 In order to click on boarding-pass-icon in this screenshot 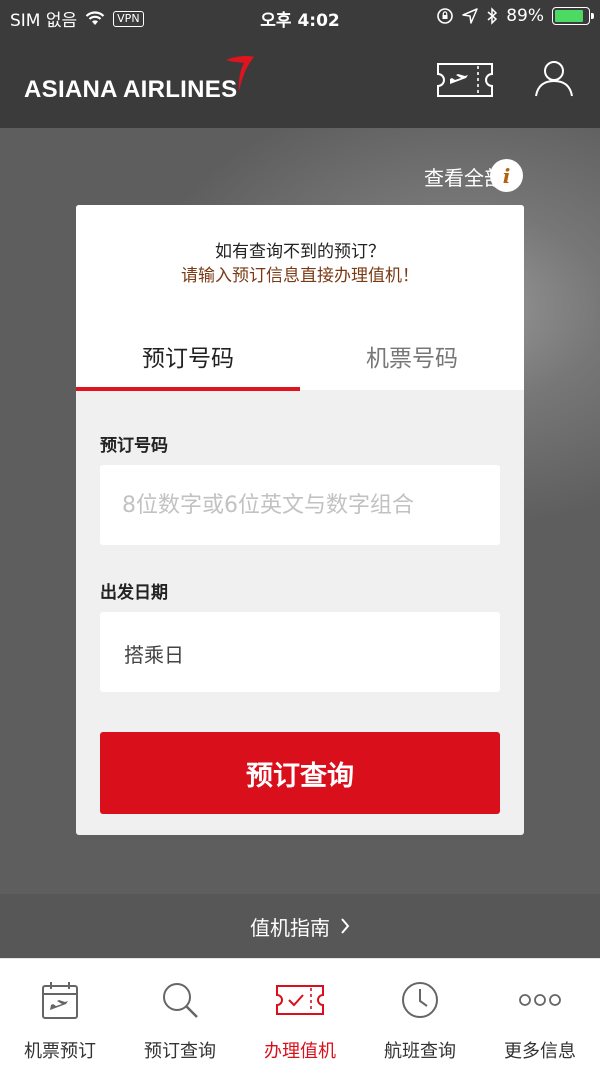, I will do `click(465, 80)`.